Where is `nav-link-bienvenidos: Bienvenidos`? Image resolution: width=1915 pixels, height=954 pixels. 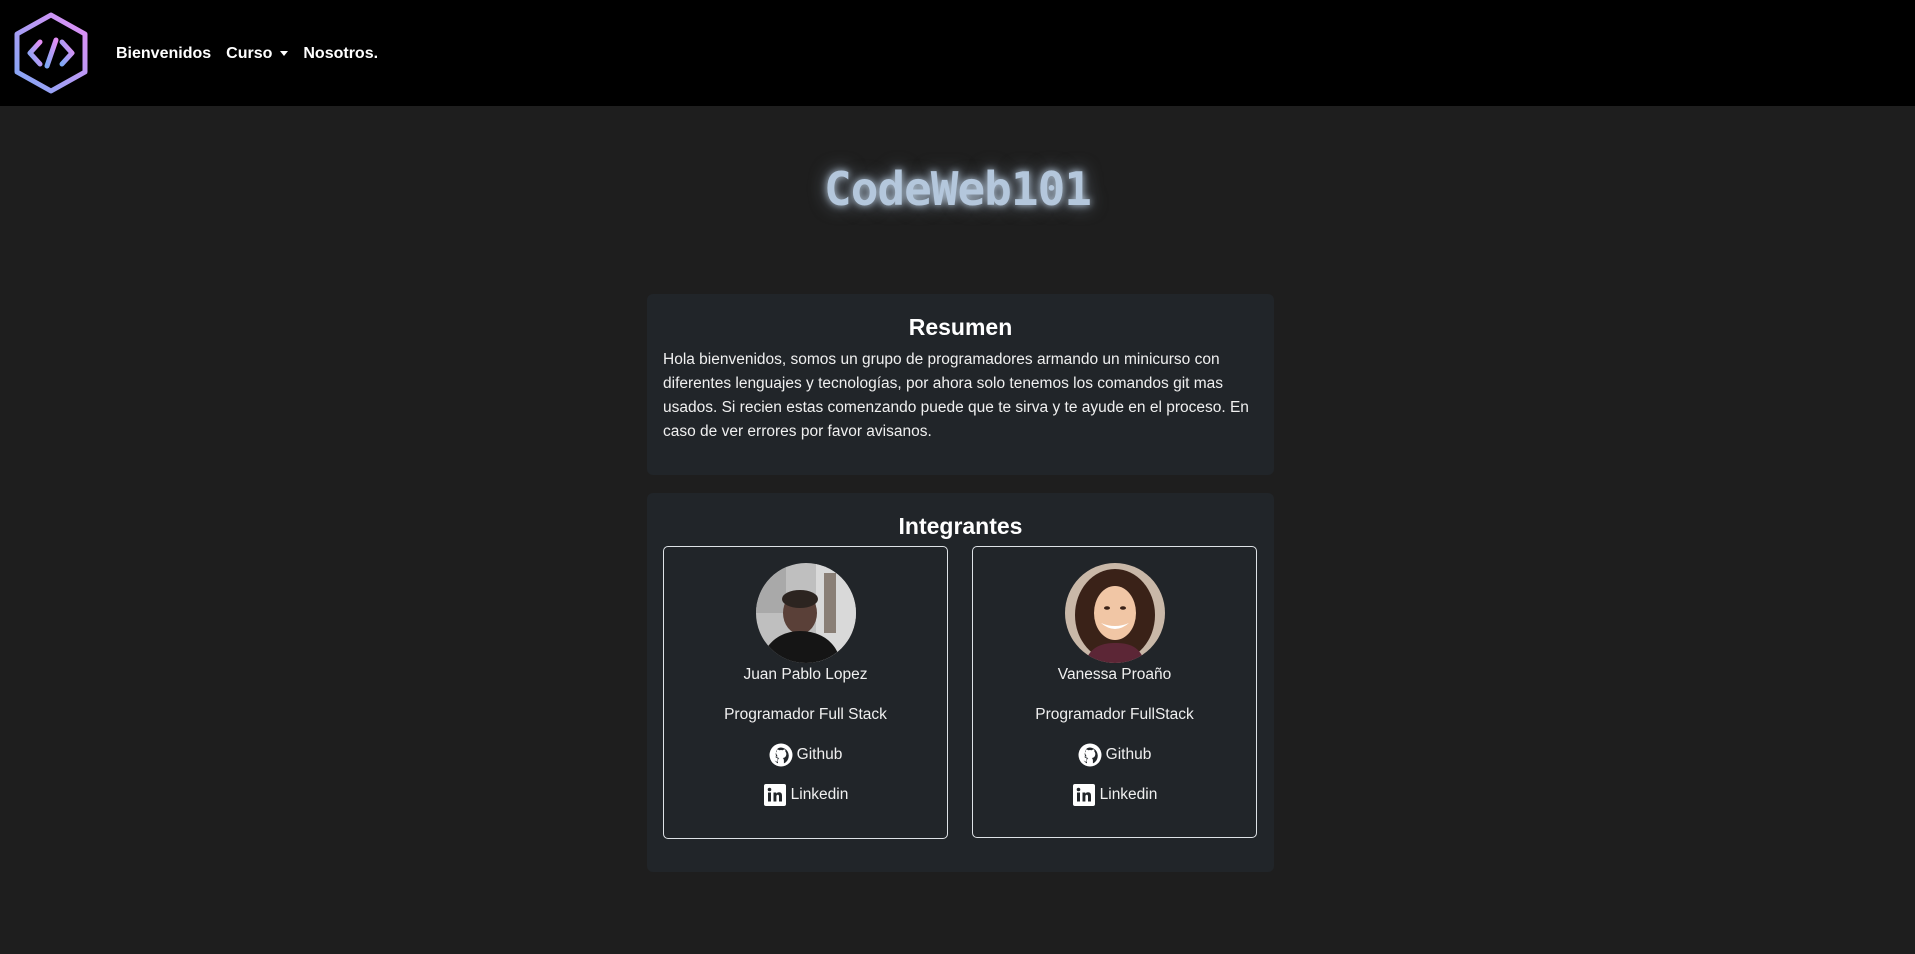 nav-link-bienvenidos: Bienvenidos is located at coordinates (163, 54).